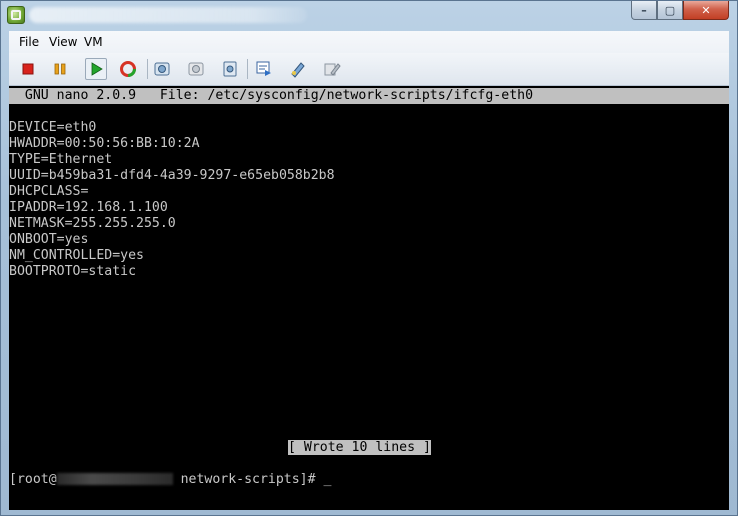  I want to click on power-on-button, so click(96, 69).